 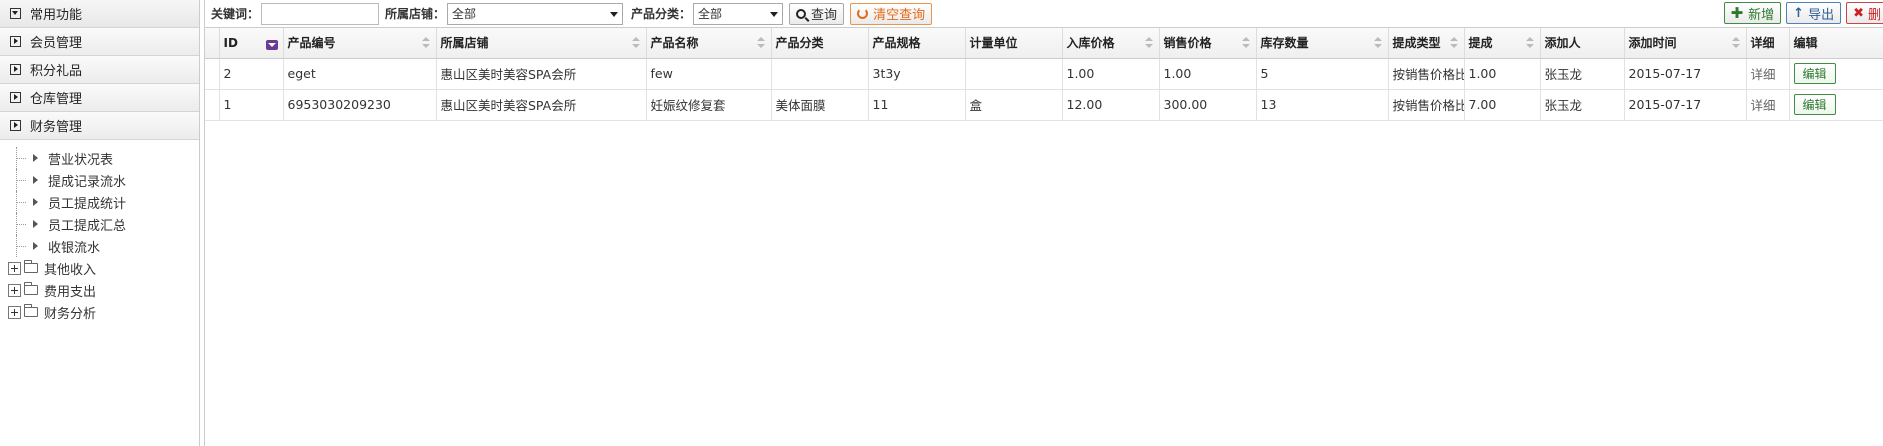 What do you see at coordinates (99, 14) in the screenshot?
I see `accordion-common: 常用功能` at bounding box center [99, 14].